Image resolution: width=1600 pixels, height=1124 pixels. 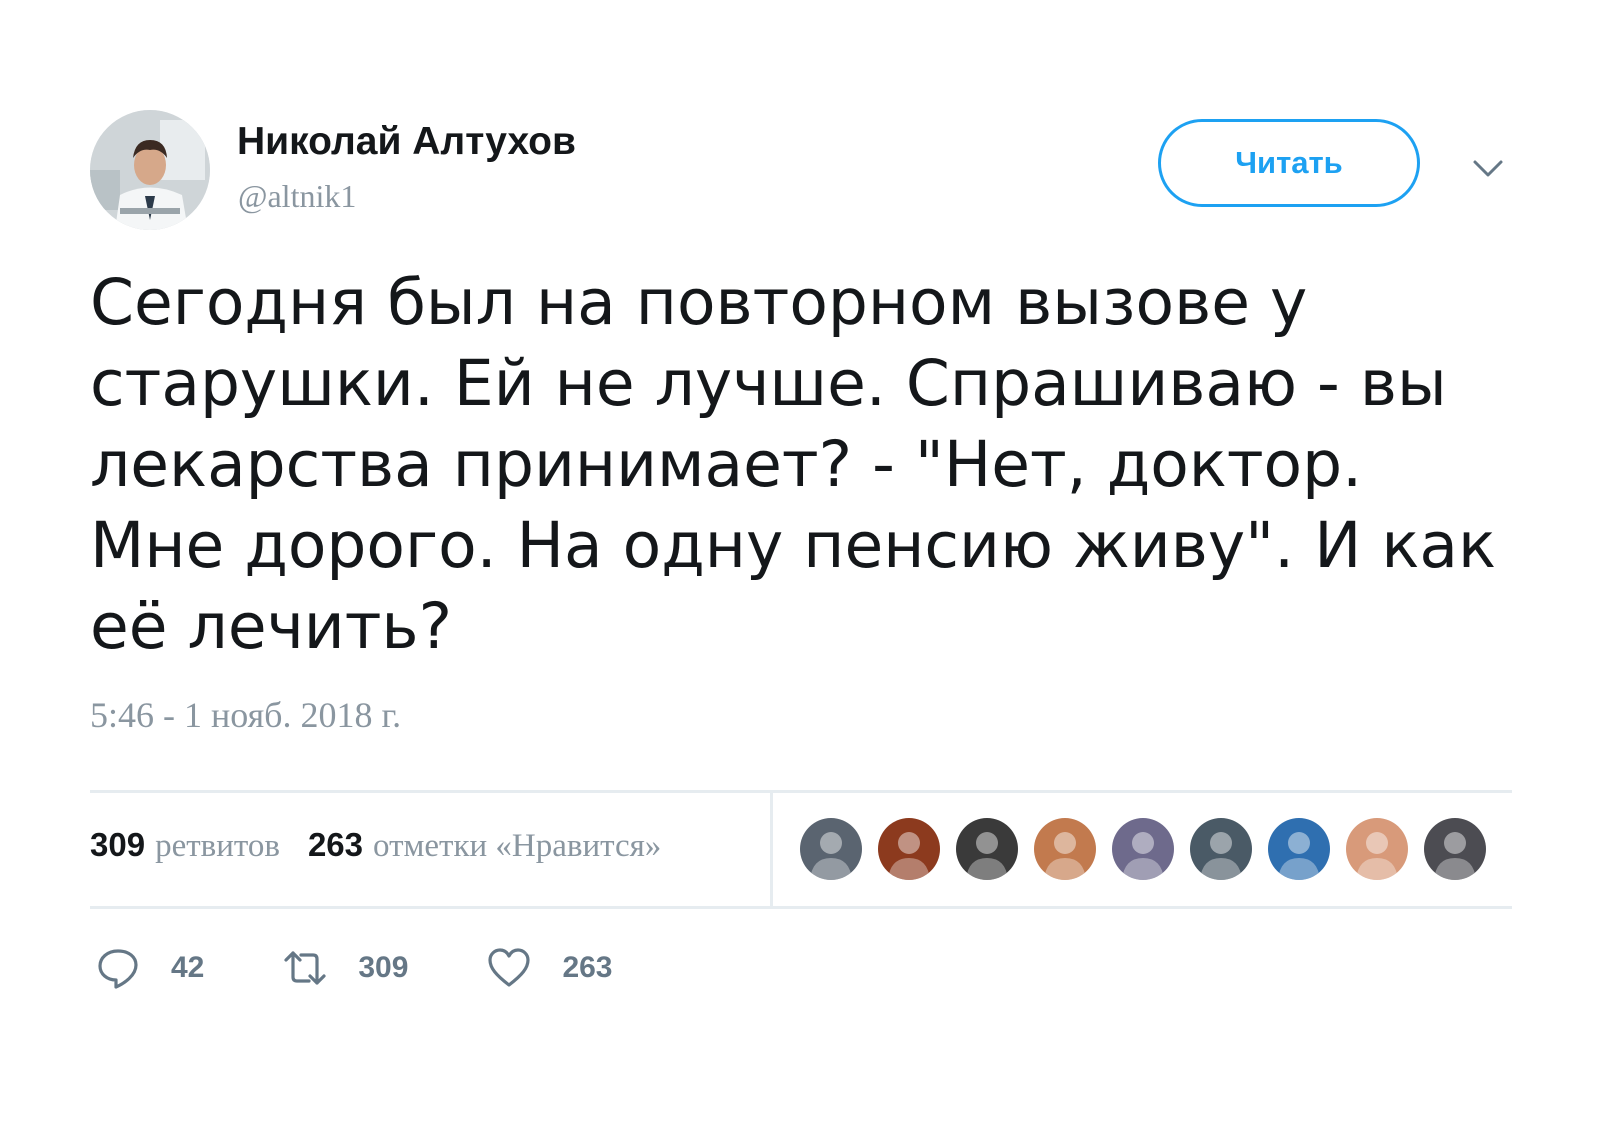 I want to click on like-button: 263, so click(x=549, y=968).